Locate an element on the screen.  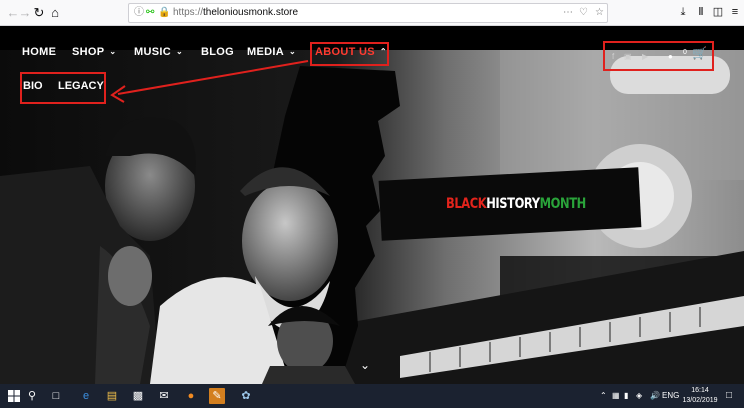
clock-date: 13/02/2019 is located at coordinates (700, 400).